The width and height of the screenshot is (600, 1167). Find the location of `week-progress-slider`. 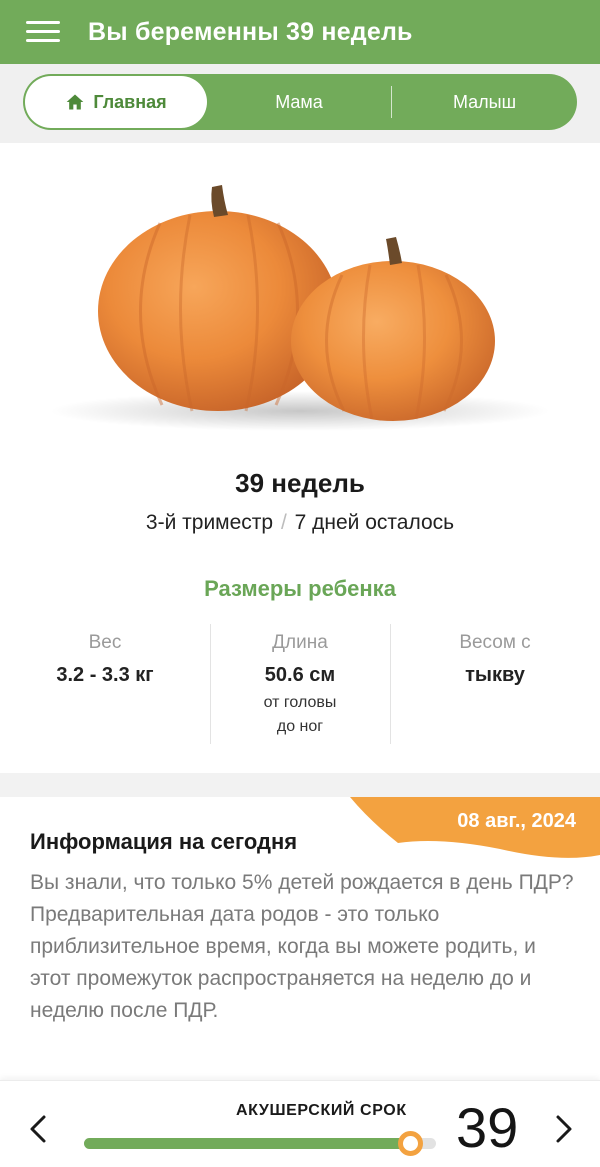

week-progress-slider is located at coordinates (260, 1143).